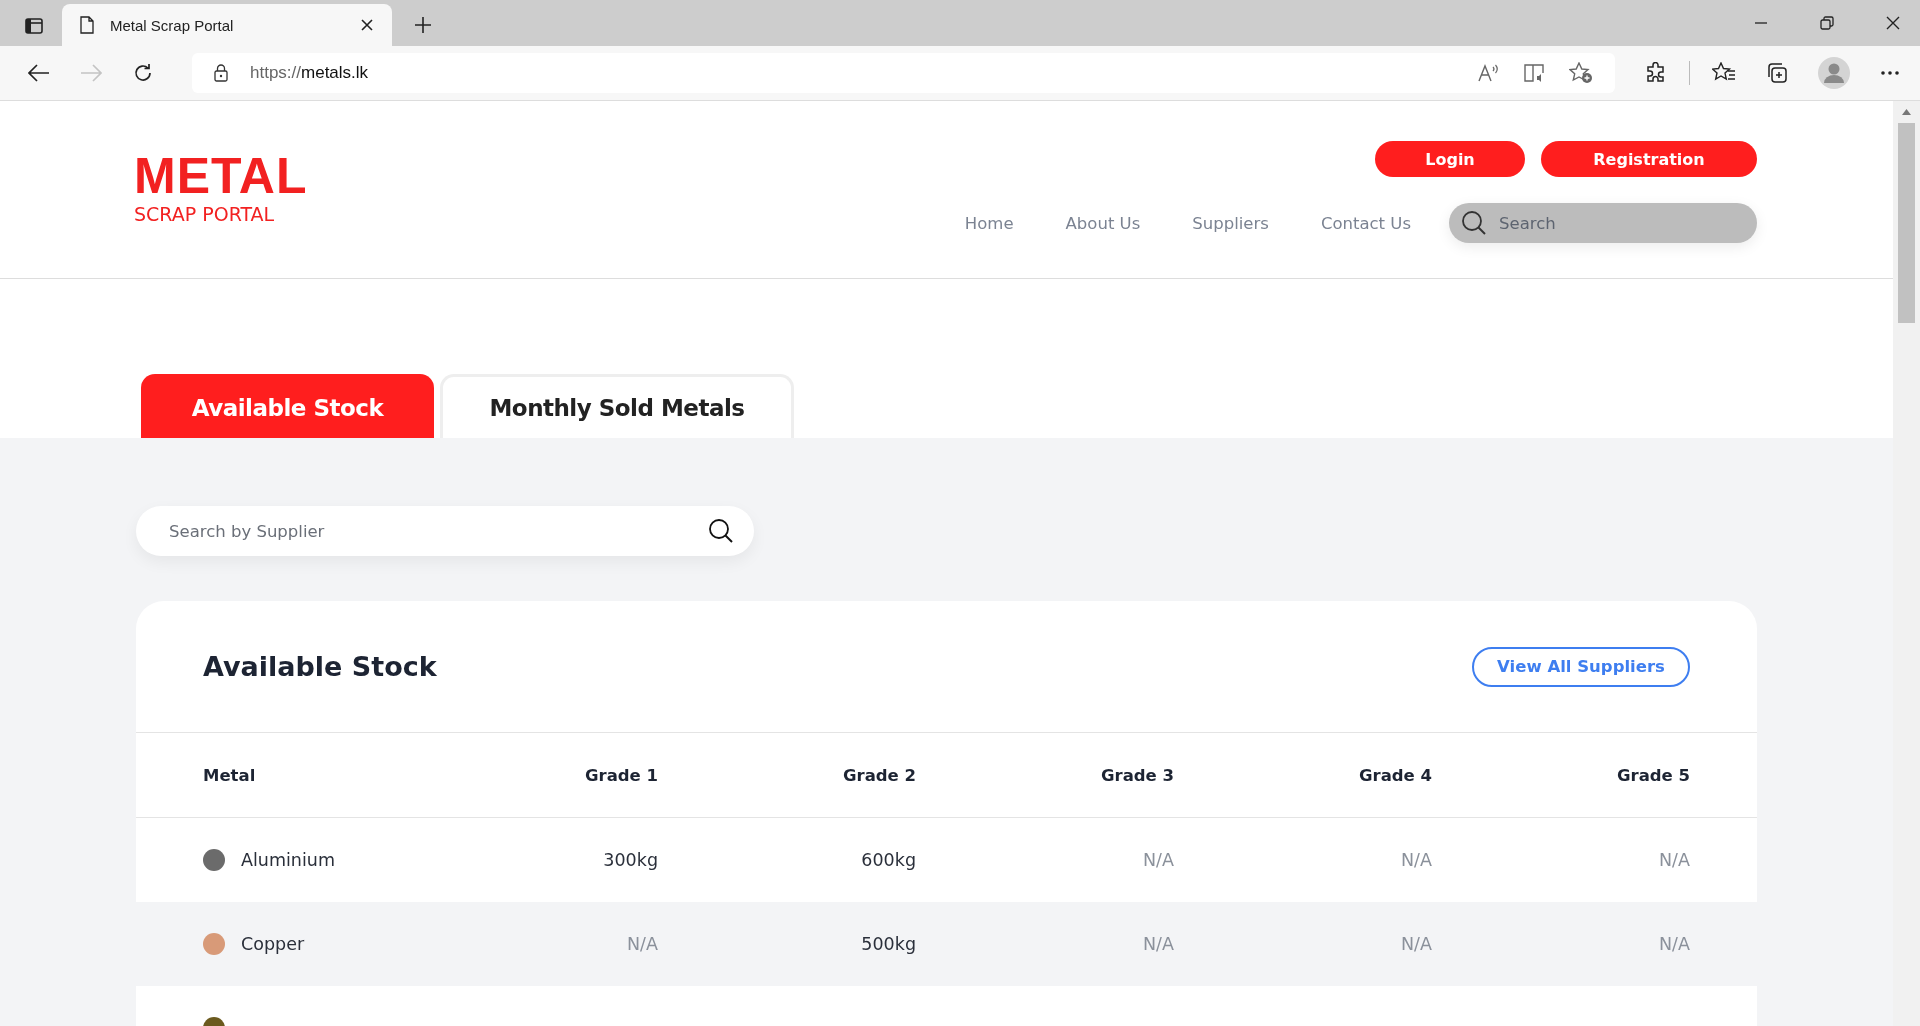 This screenshot has height=1026, width=1920. I want to click on tab: Monthly Sold Metals, so click(617, 406).